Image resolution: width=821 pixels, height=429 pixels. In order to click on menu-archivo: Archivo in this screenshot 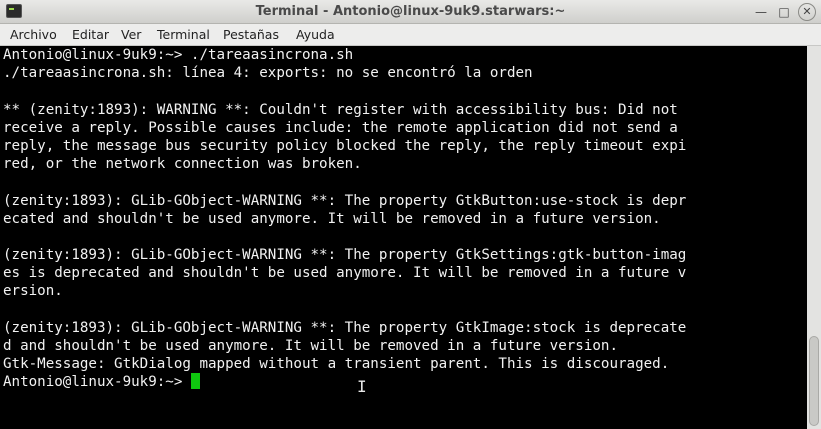, I will do `click(33, 34)`.